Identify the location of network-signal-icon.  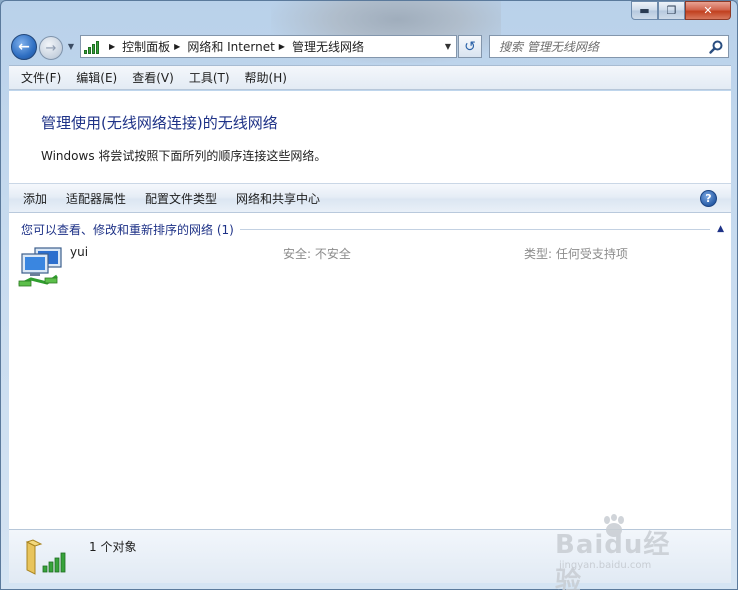
(92, 47).